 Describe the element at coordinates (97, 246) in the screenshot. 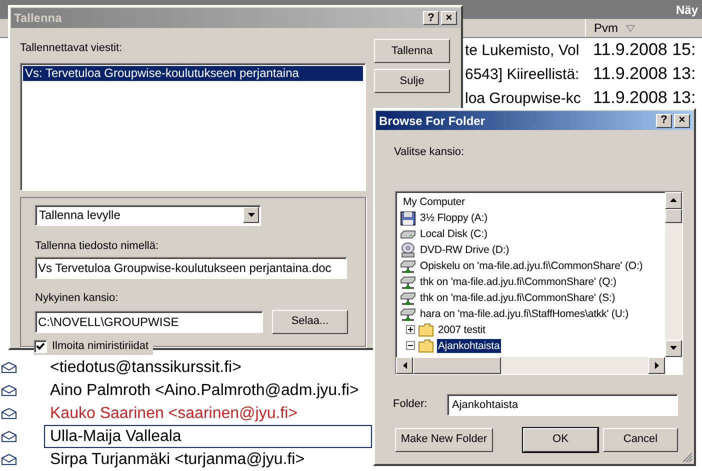

I see `field-label: Tallenna tiedosto nimellä:` at that location.